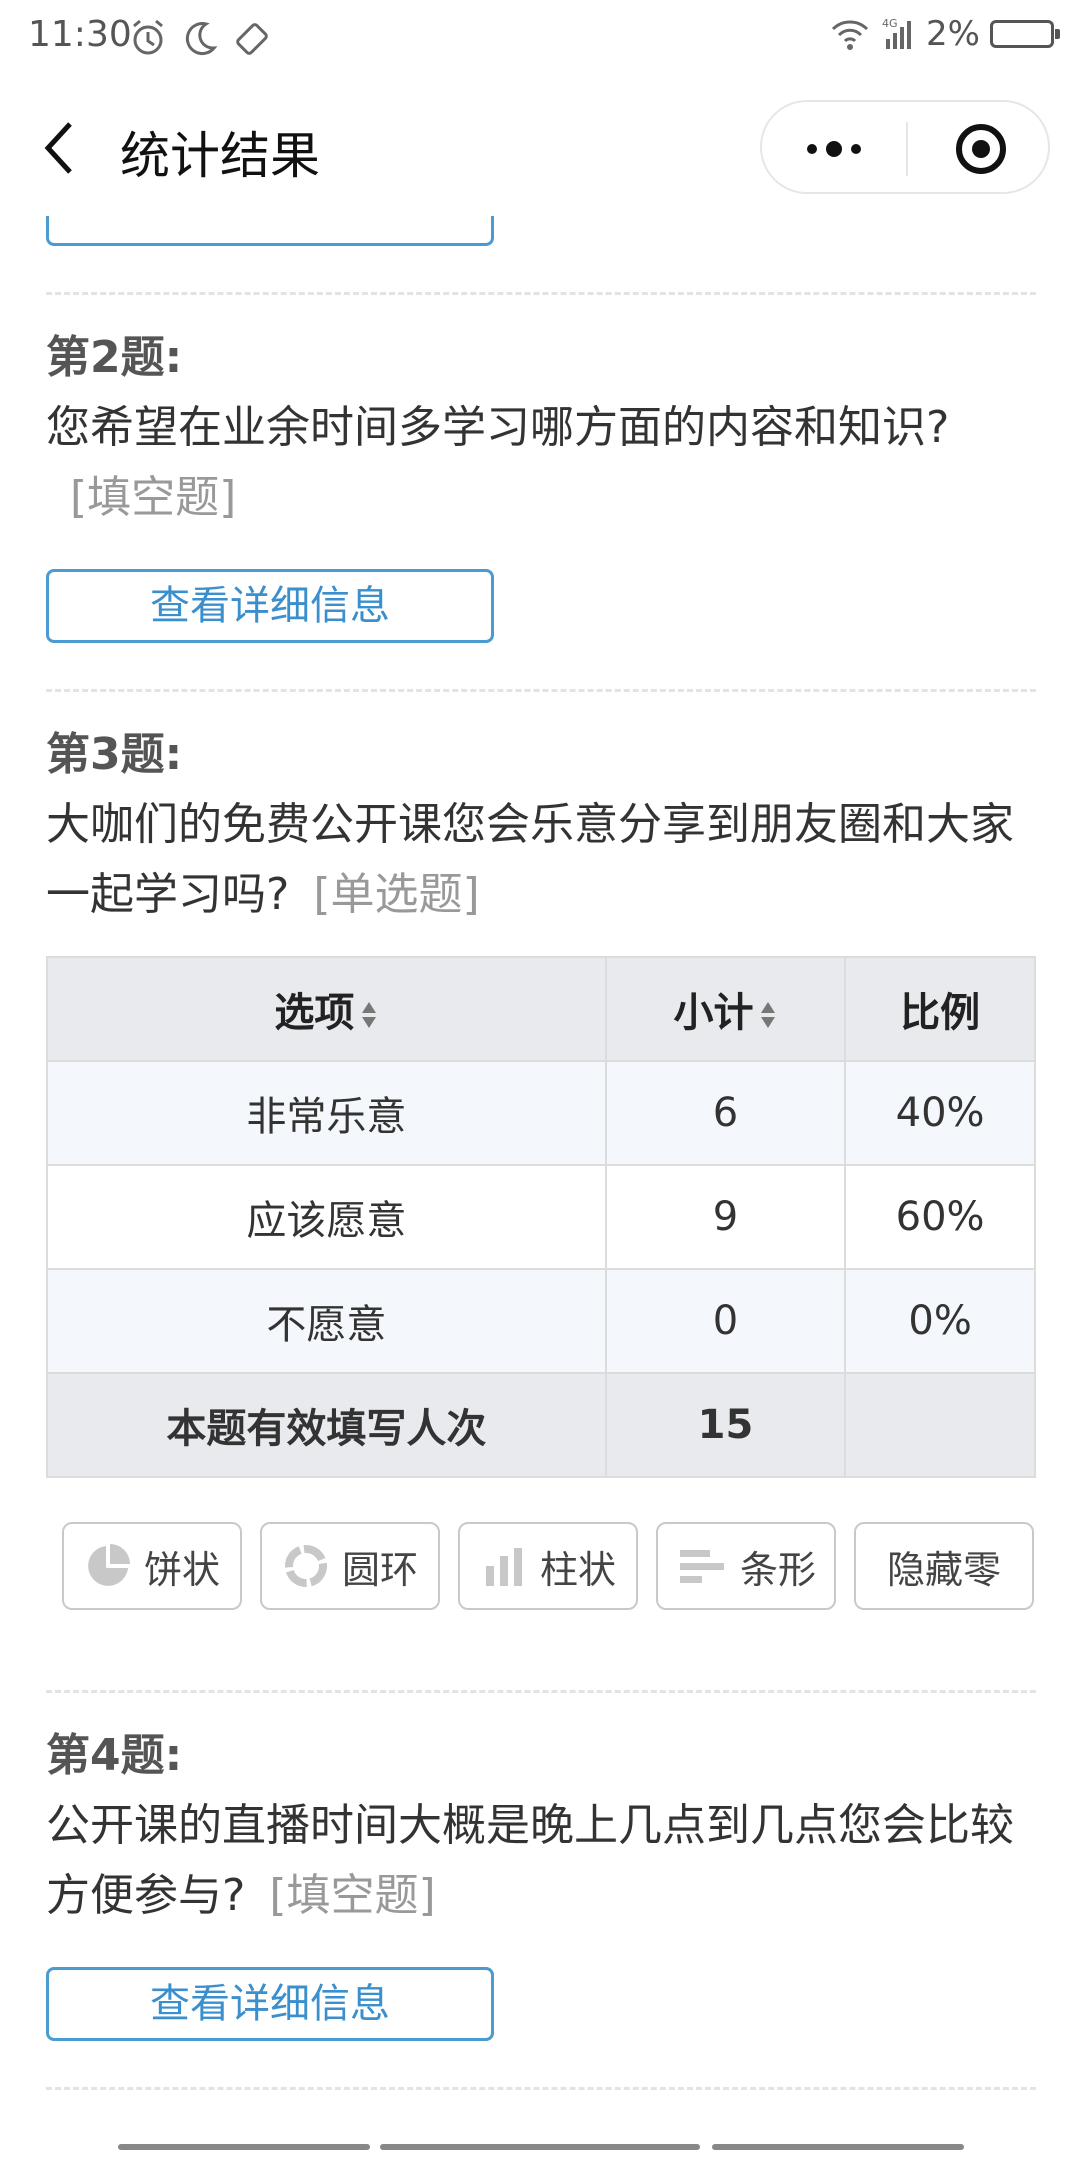 The width and height of the screenshot is (1080, 2160). Describe the element at coordinates (540, 40) in the screenshot. I see `status-bar: 11:30 4G 2%` at that location.